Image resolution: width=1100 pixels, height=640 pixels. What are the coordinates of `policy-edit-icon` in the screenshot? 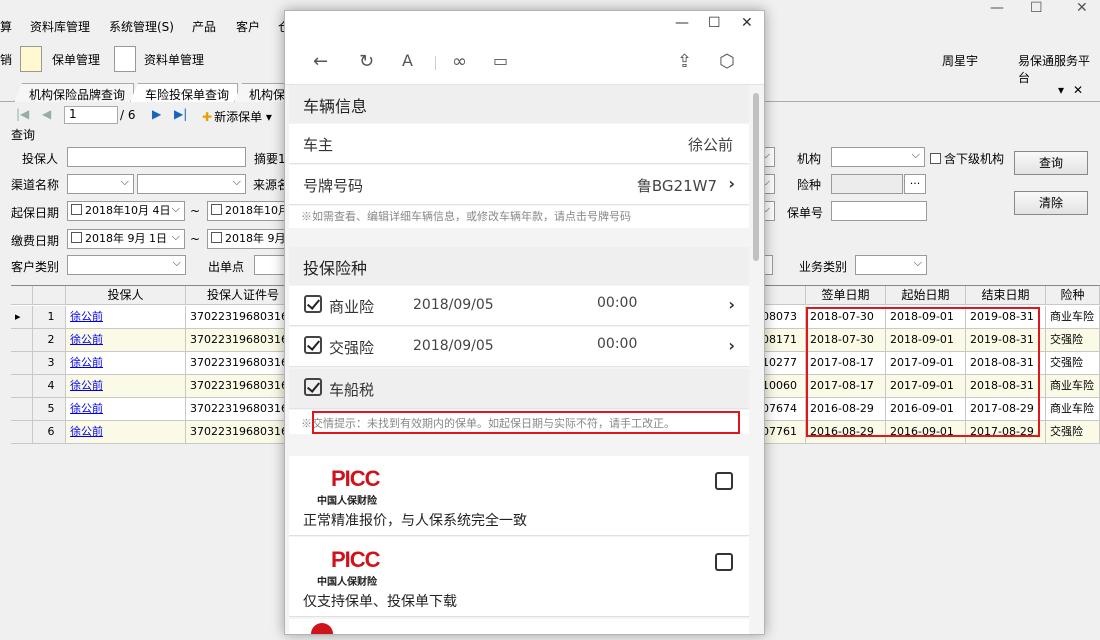 It's located at (31, 59).